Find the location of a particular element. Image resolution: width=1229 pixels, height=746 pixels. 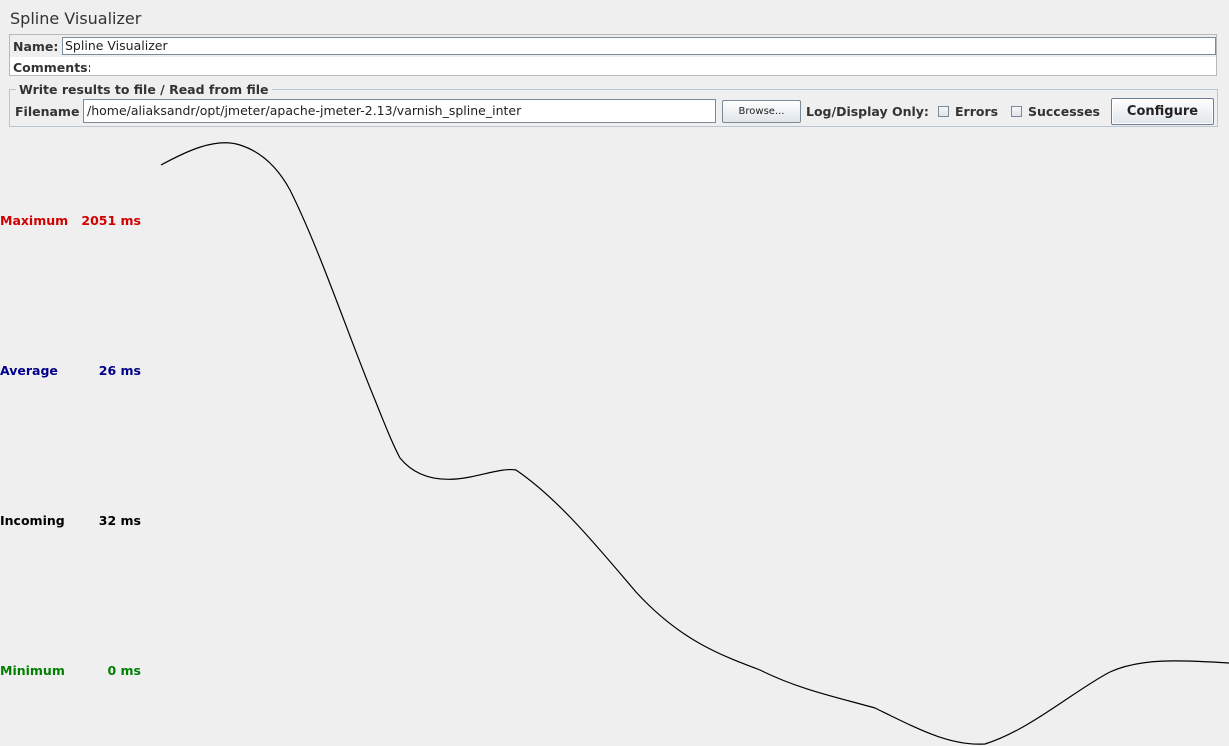

successes-checkbox is located at coordinates (1016, 111).